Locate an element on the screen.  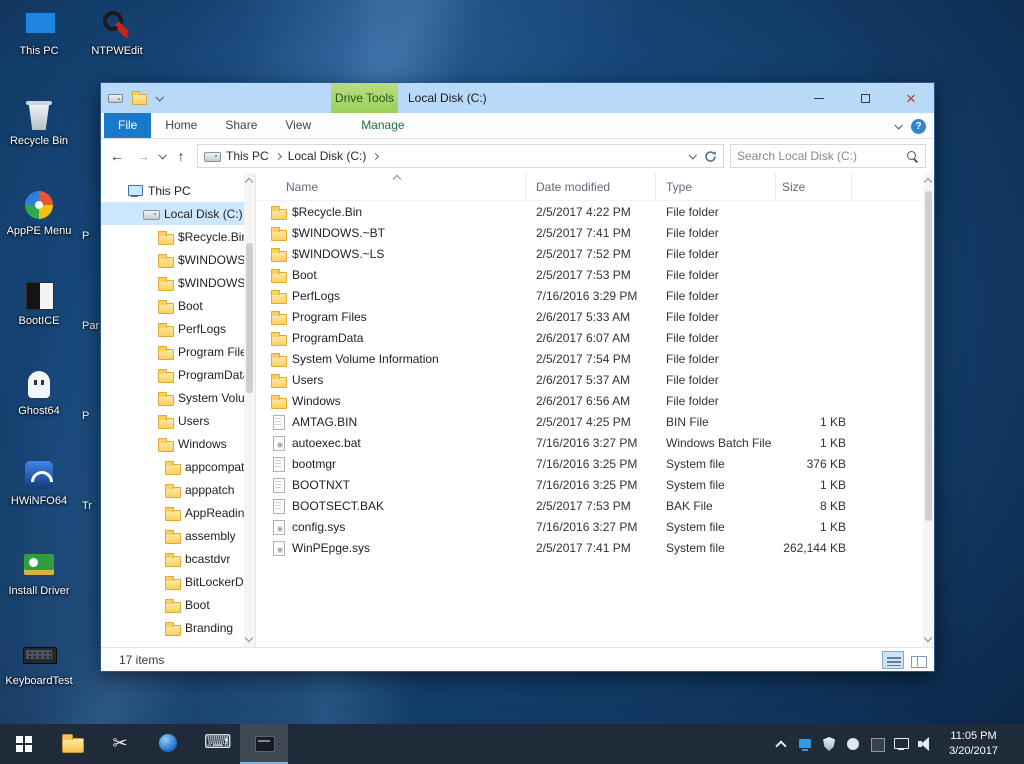
nav-tree-item: PerfLogs is located at coordinates (178, 328).